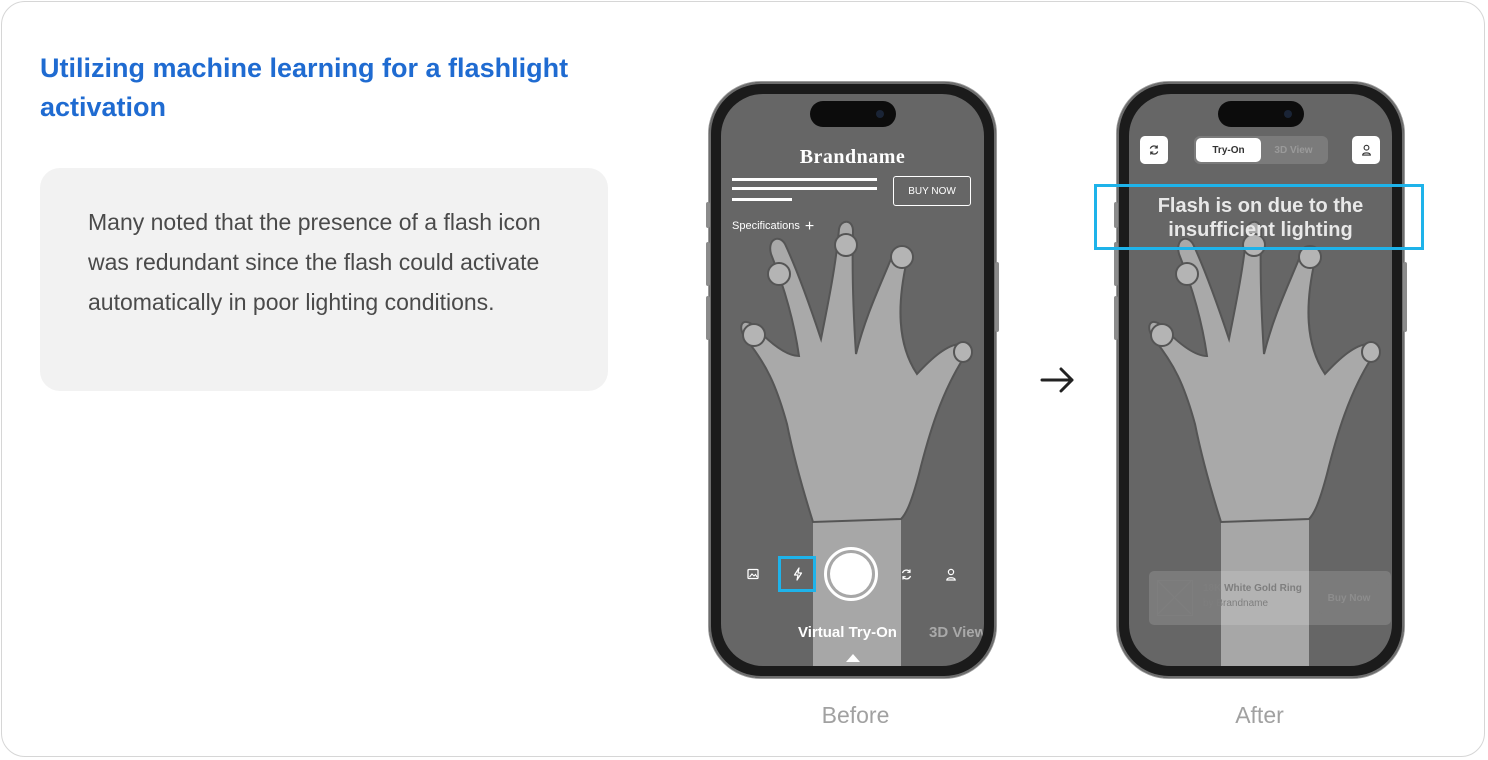 This screenshot has height=760, width=1488. What do you see at coordinates (851, 574) in the screenshot?
I see `shutter-button` at bounding box center [851, 574].